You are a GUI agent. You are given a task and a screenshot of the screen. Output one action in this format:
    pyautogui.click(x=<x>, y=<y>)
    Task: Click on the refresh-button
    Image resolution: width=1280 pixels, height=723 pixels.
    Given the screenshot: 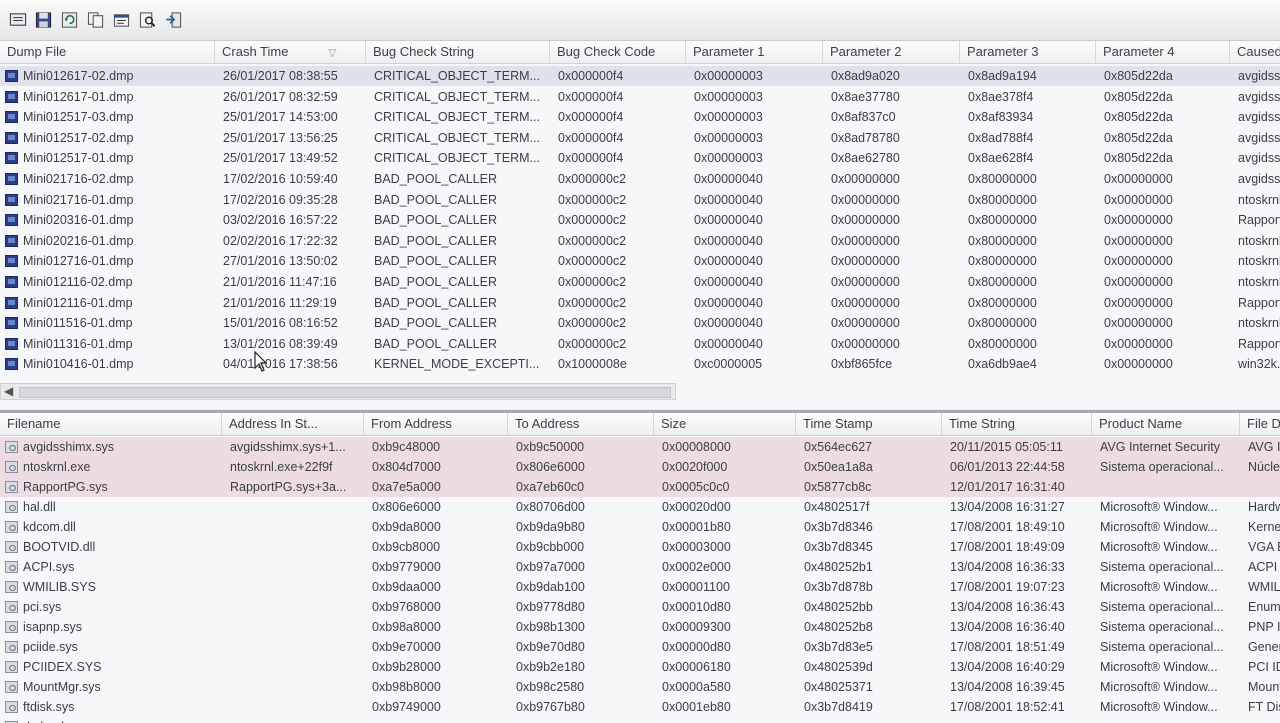 What is the action you would take?
    pyautogui.click(x=69, y=20)
    